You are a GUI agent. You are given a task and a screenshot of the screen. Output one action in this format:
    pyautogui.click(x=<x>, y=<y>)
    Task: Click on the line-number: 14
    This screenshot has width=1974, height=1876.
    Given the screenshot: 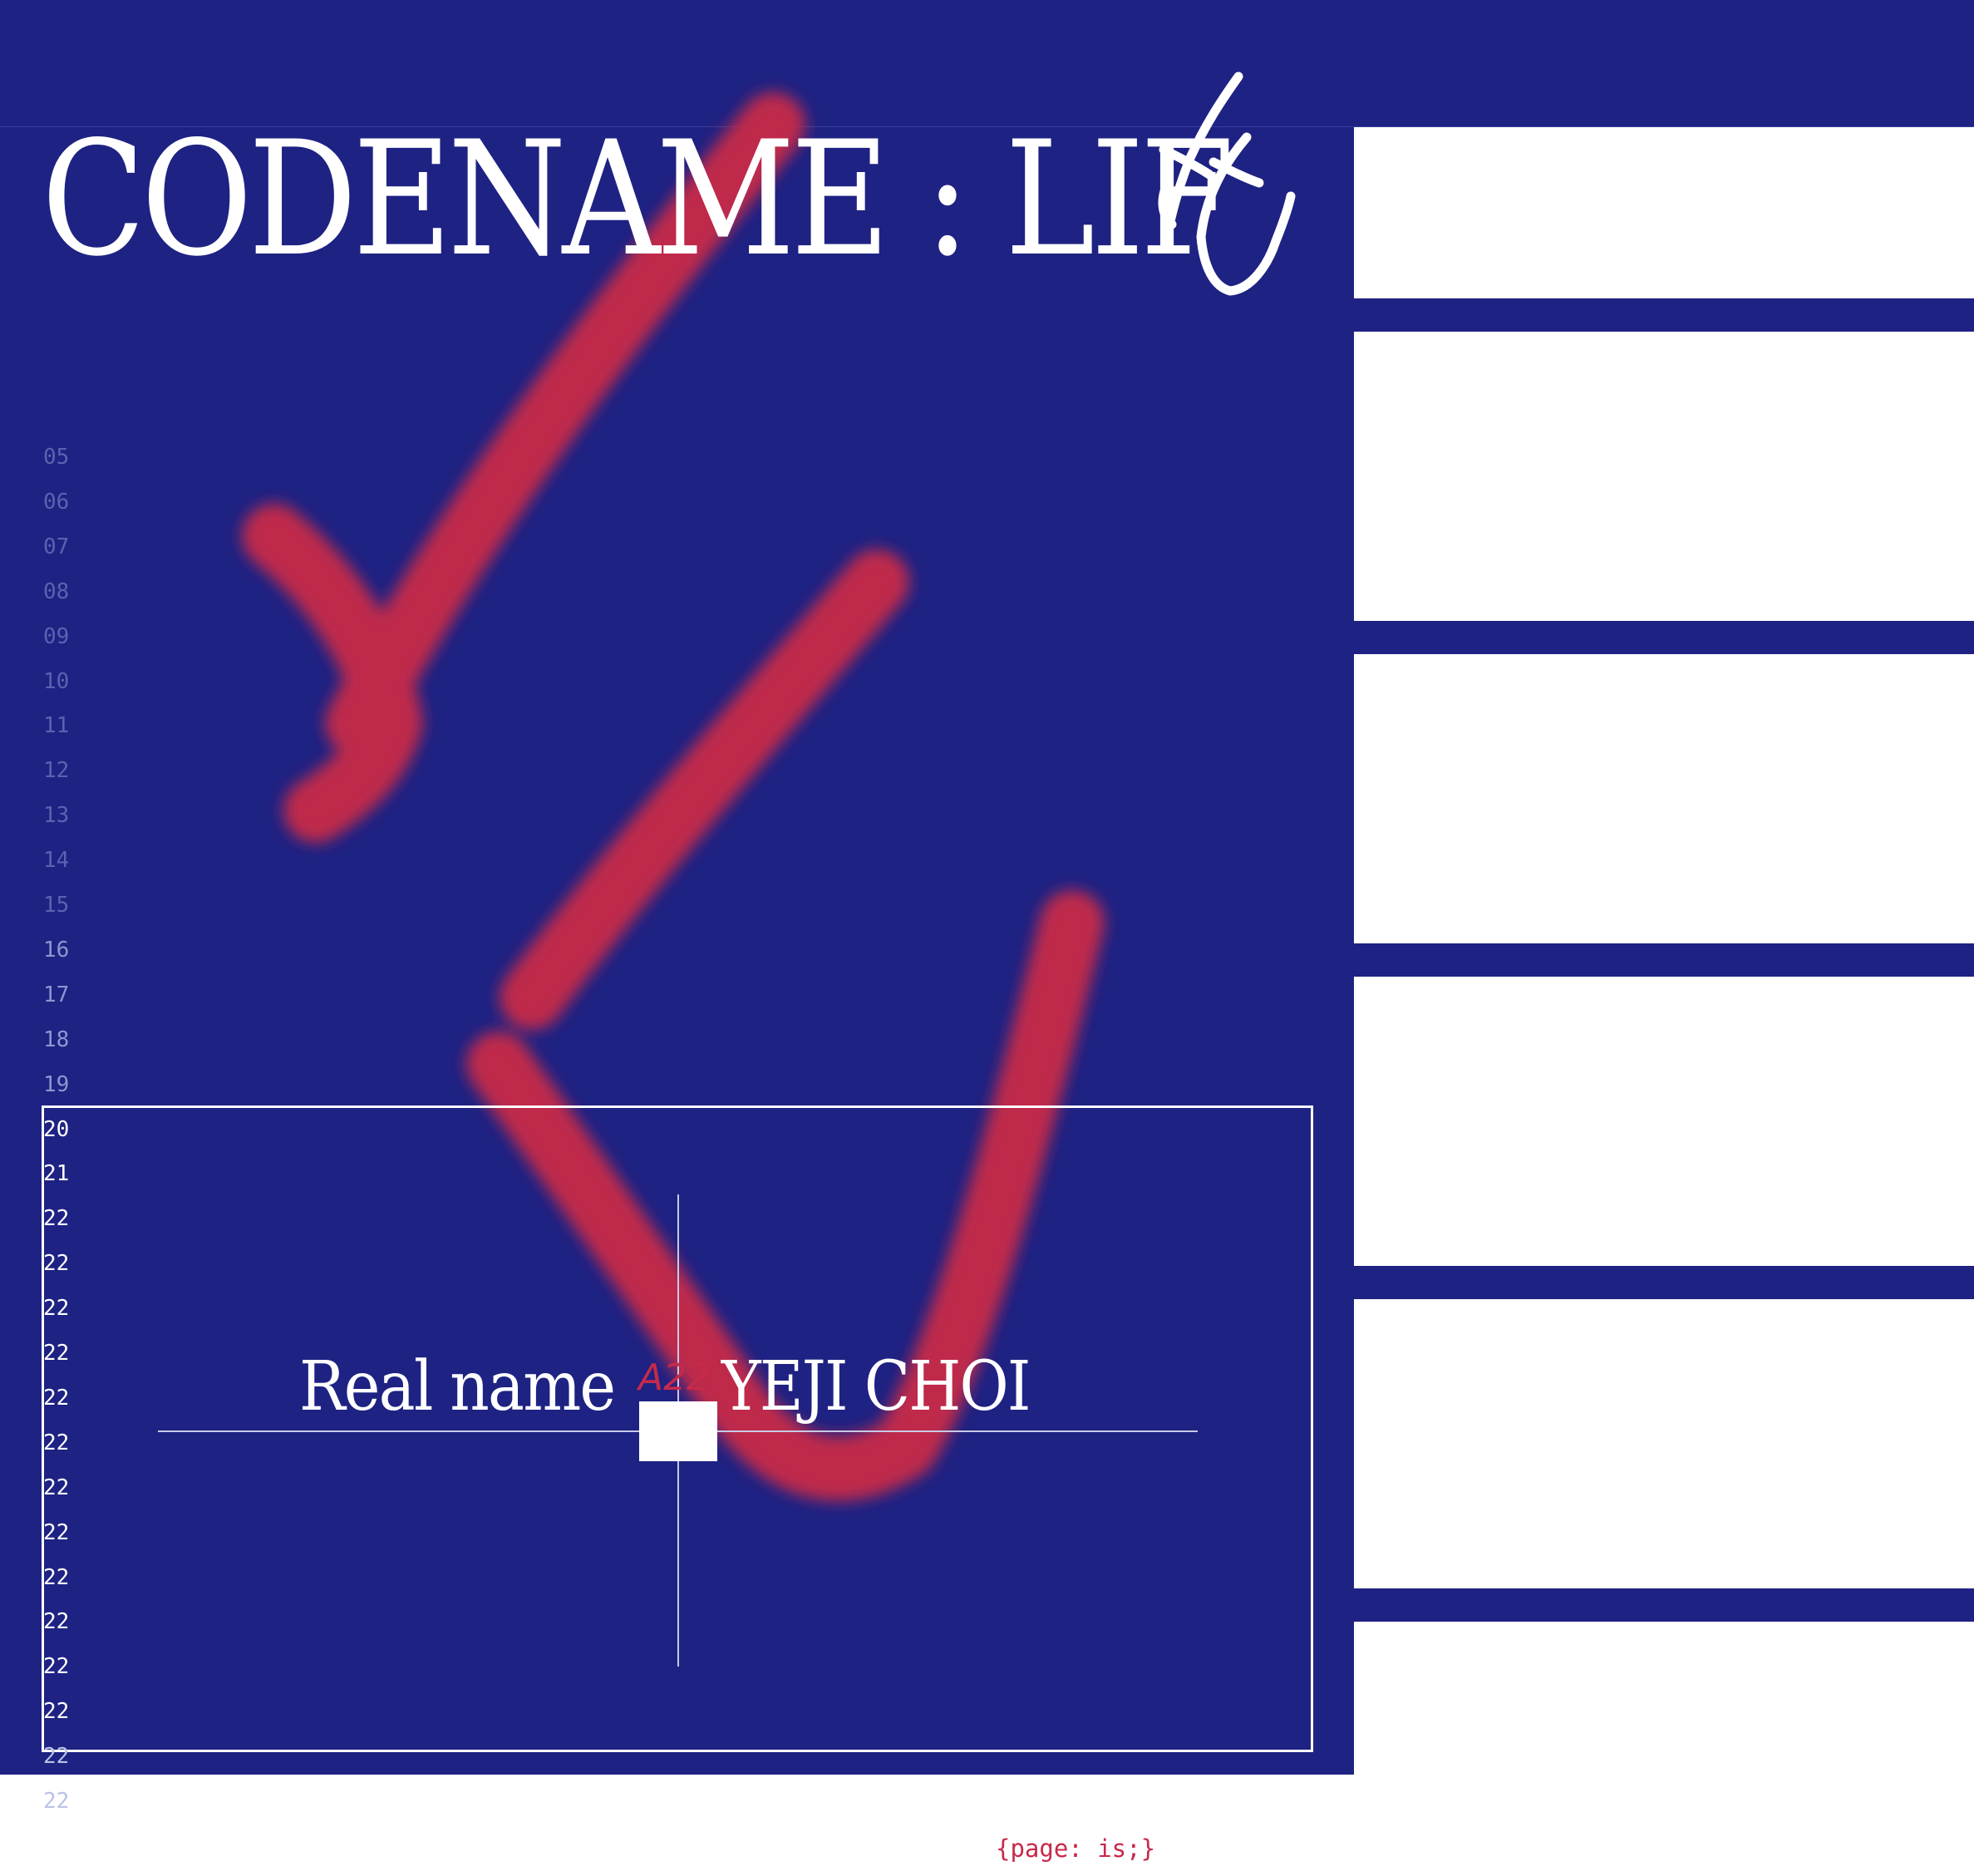 What is the action you would take?
    pyautogui.click(x=56, y=860)
    